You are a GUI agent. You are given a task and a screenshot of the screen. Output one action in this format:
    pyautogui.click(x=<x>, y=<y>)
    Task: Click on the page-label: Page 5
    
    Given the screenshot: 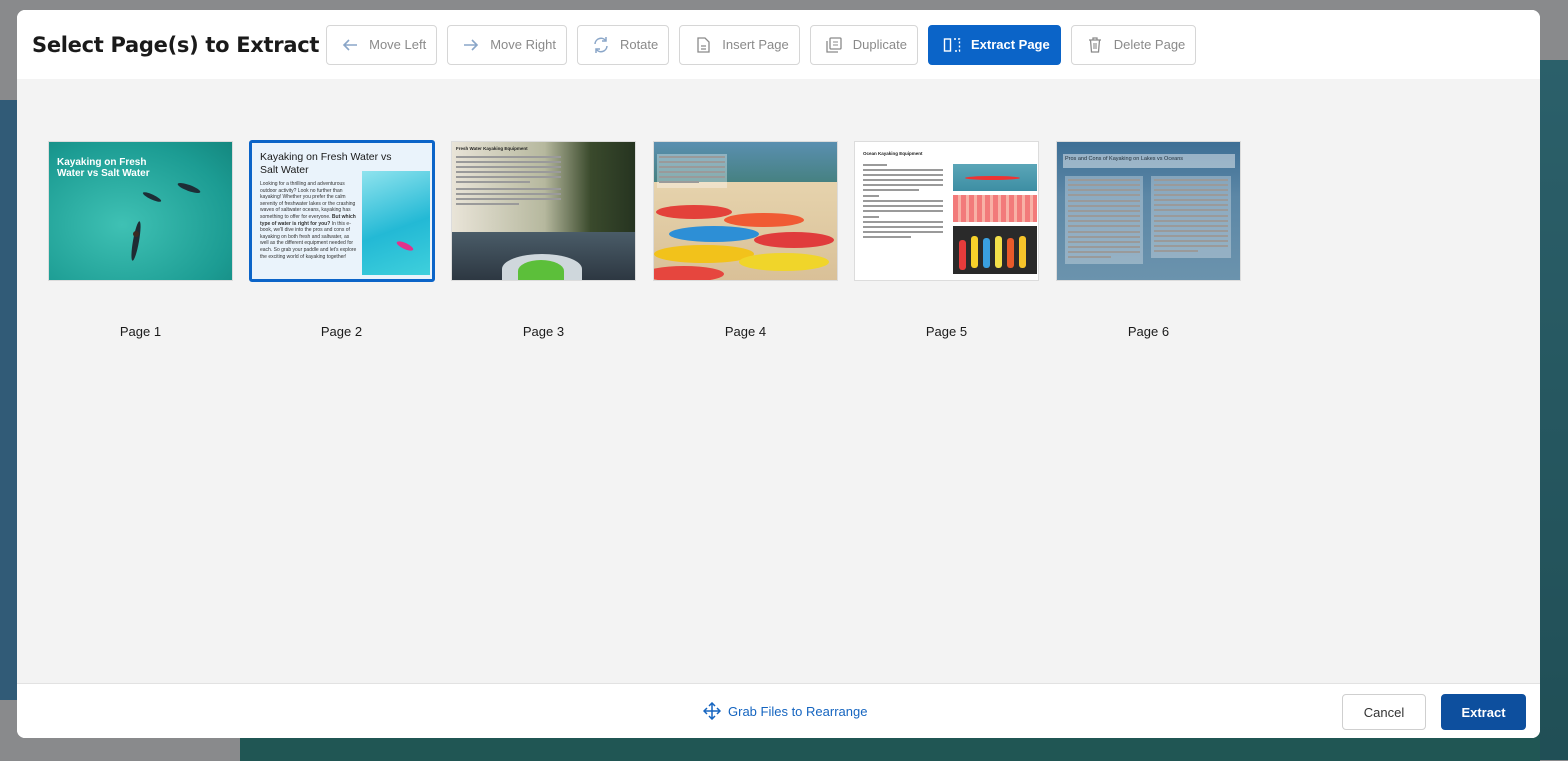 What is the action you would take?
    pyautogui.click(x=946, y=331)
    